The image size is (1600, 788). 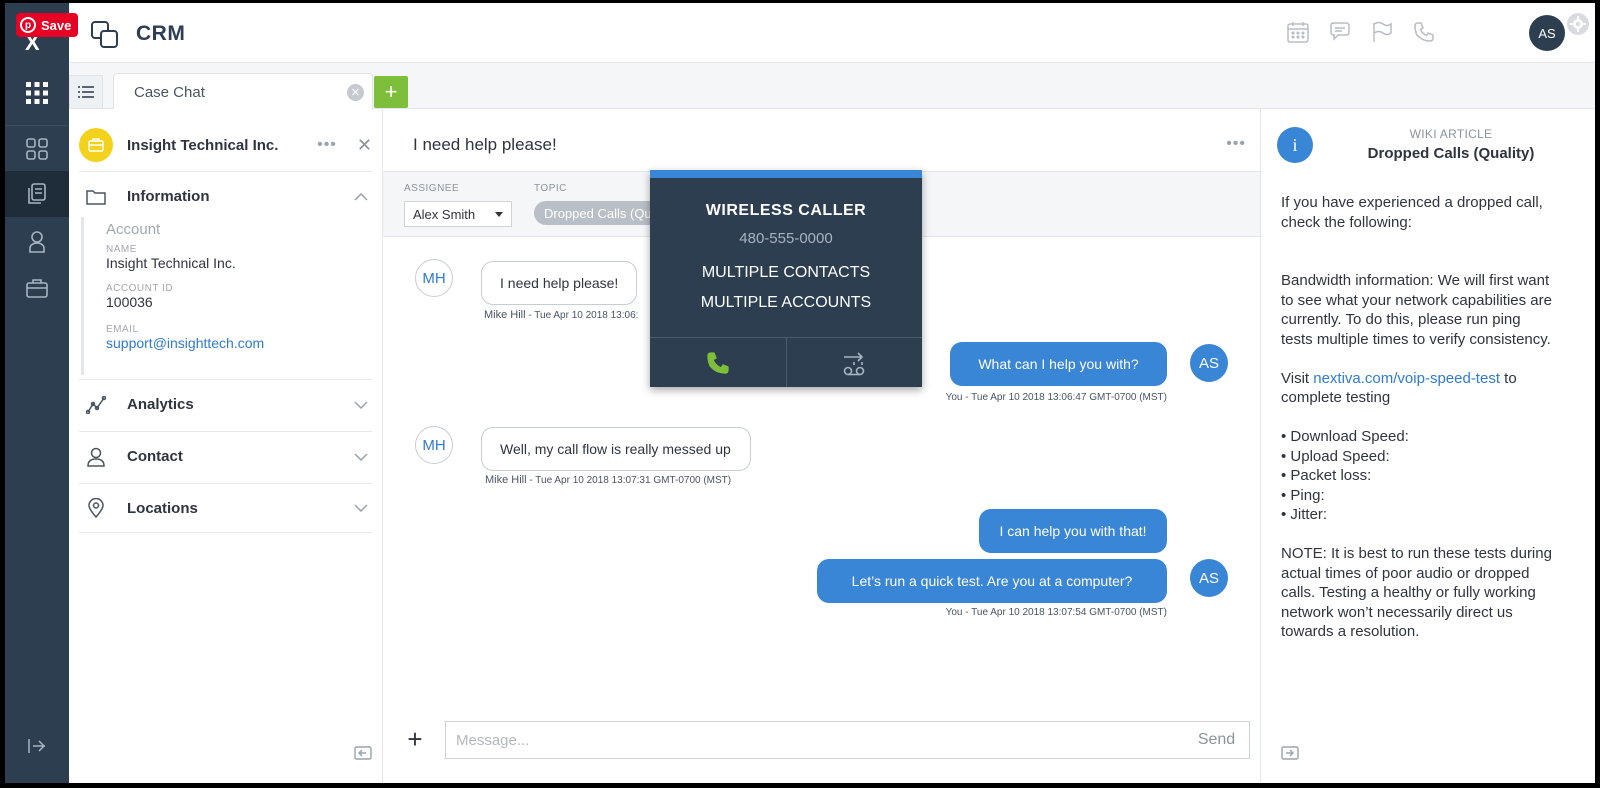 I want to click on dashboard-icon, so click(x=37, y=148).